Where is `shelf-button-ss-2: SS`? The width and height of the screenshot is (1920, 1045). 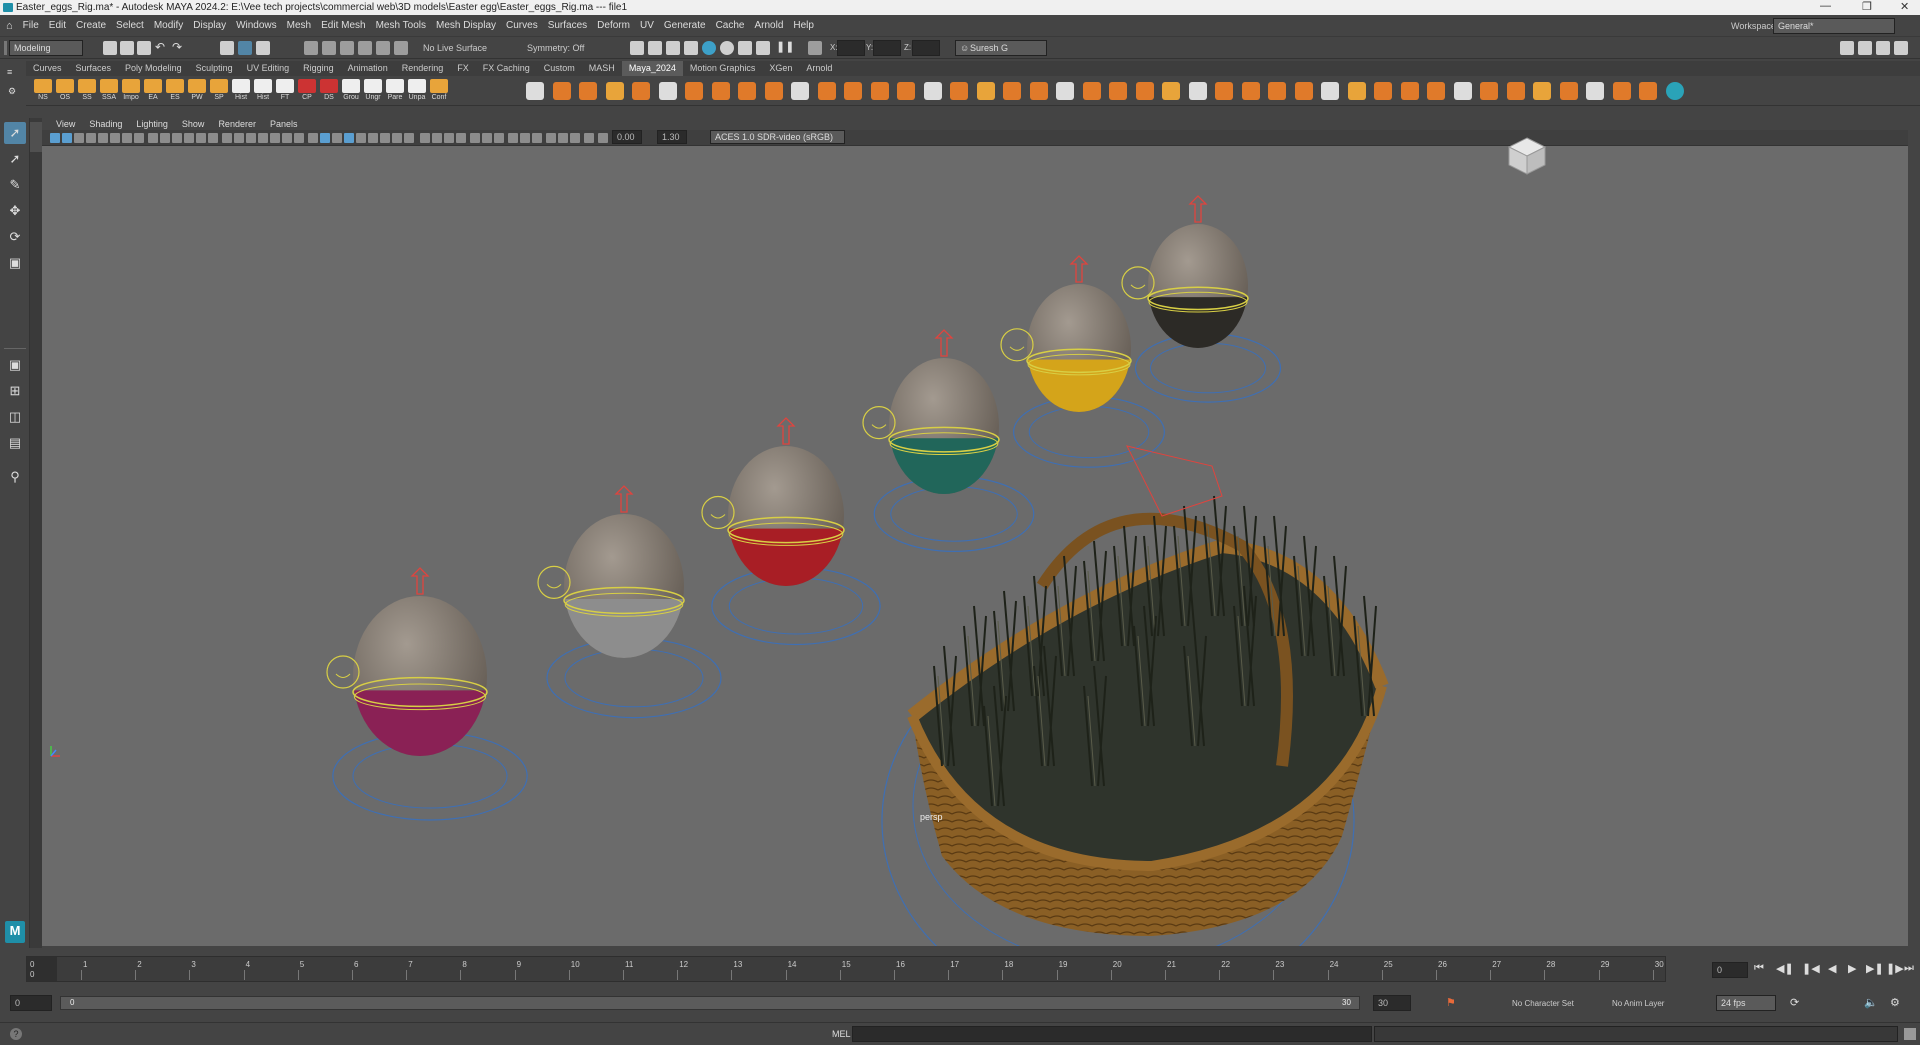
shelf-button-ss-2: SS is located at coordinates (87, 92).